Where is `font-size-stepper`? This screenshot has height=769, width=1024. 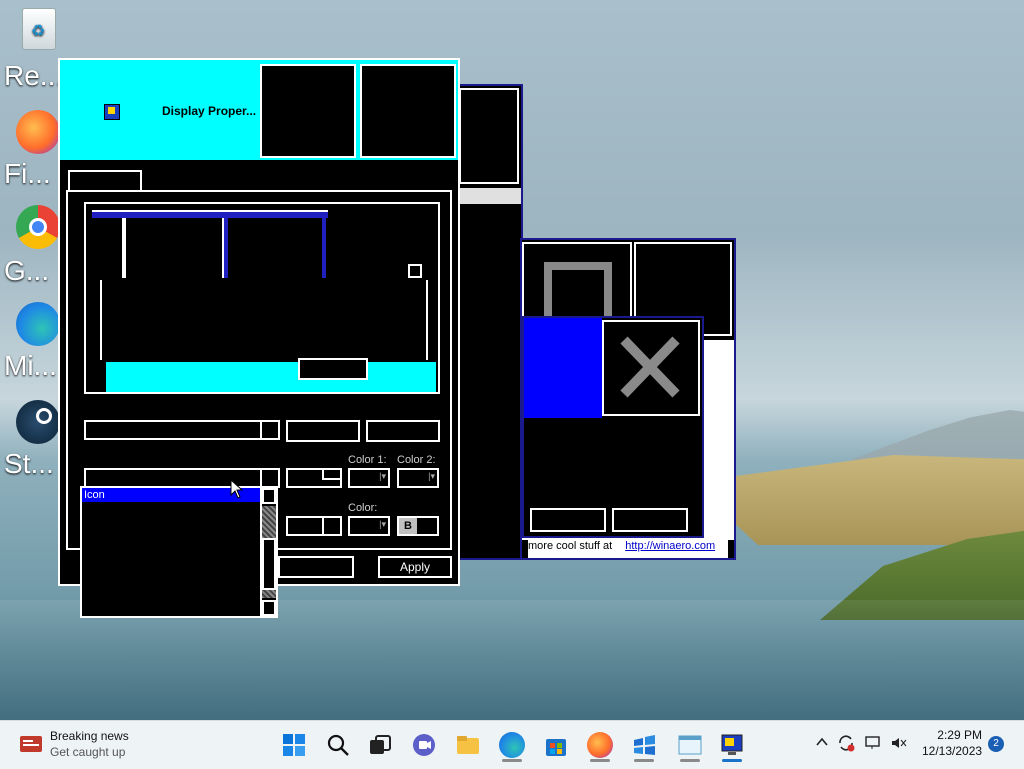
font-size-stepper is located at coordinates (314, 526).